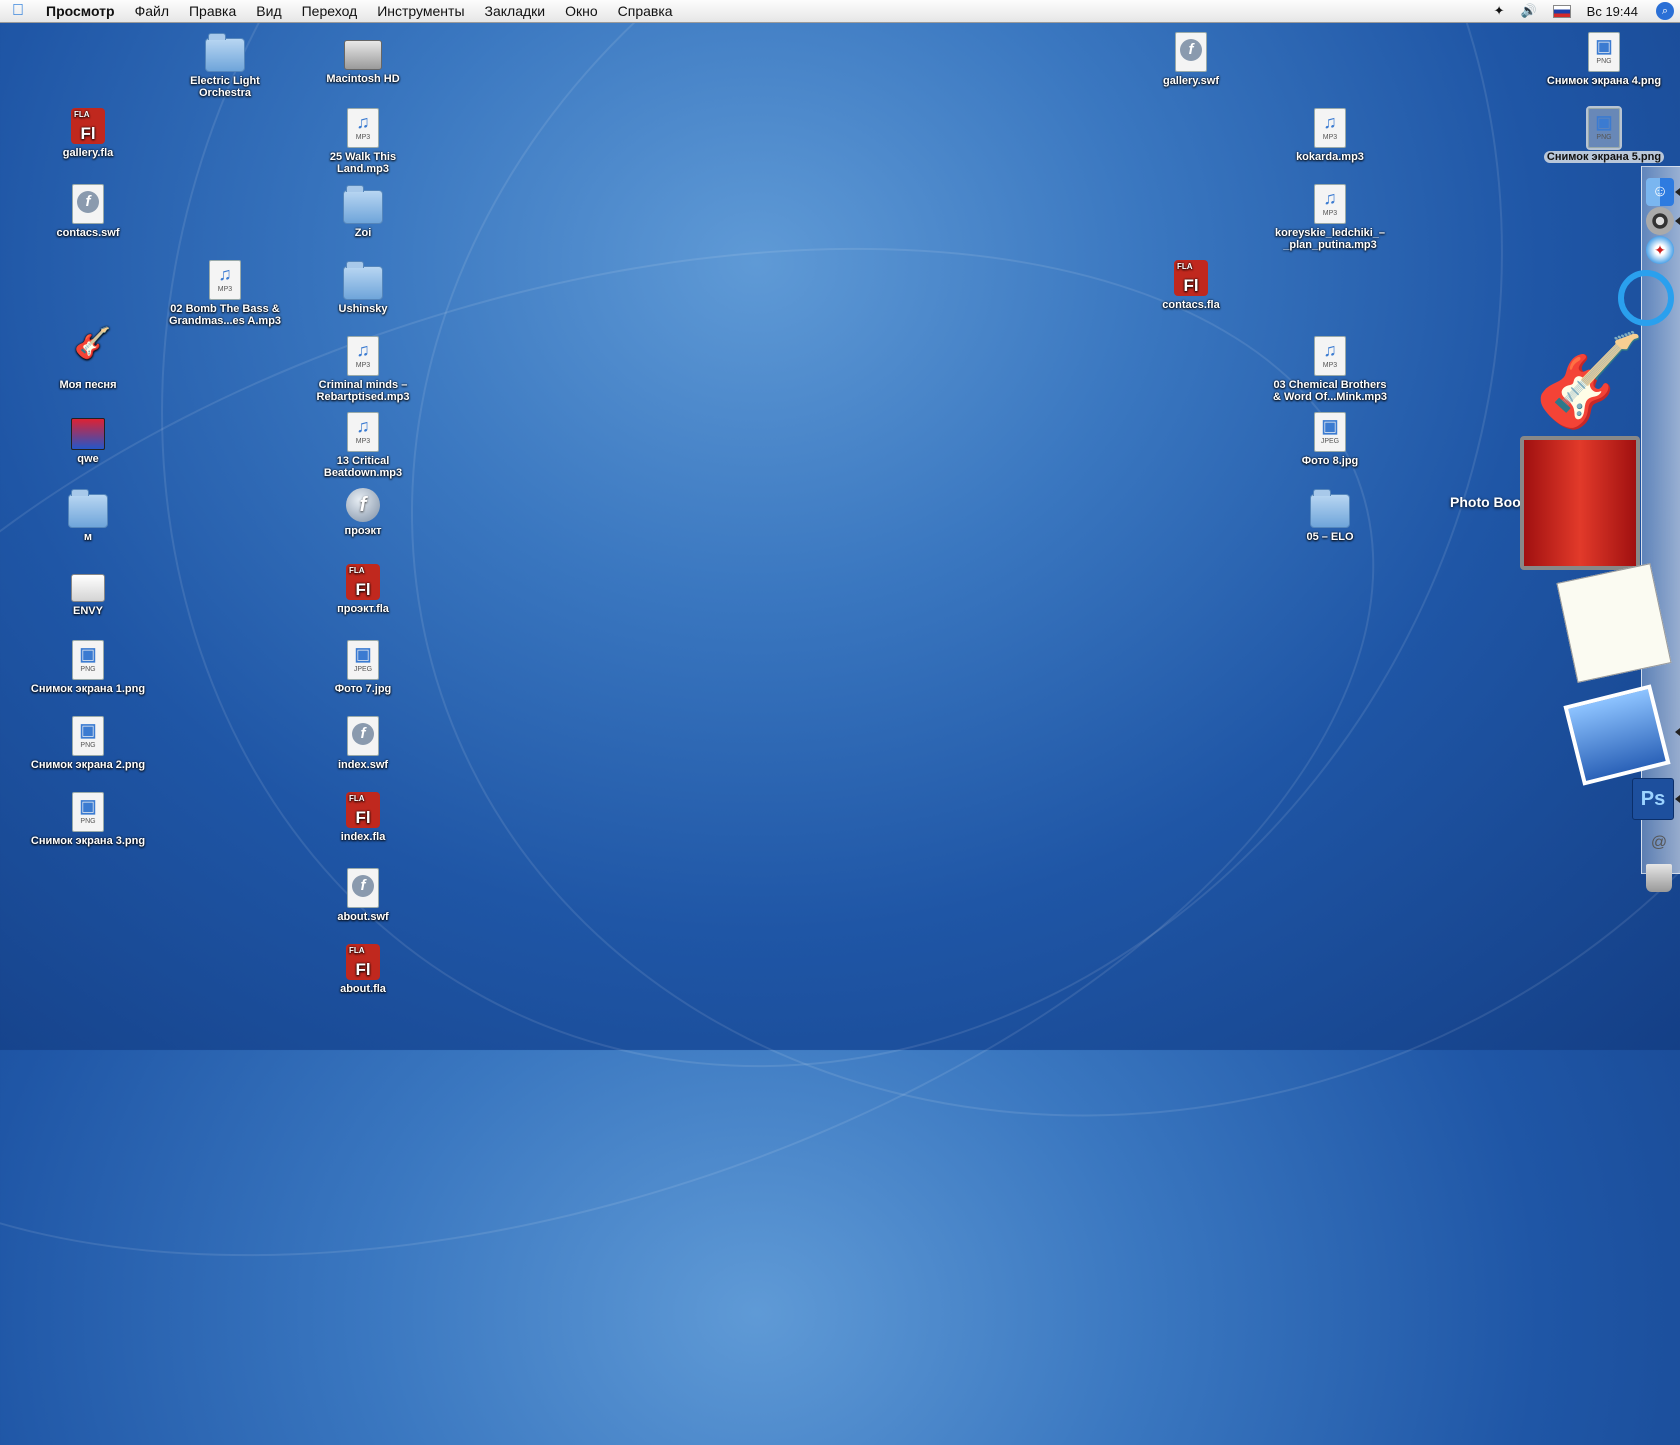 This screenshot has width=1680, height=1445. I want to click on textedit-icon, so click(1614, 623).